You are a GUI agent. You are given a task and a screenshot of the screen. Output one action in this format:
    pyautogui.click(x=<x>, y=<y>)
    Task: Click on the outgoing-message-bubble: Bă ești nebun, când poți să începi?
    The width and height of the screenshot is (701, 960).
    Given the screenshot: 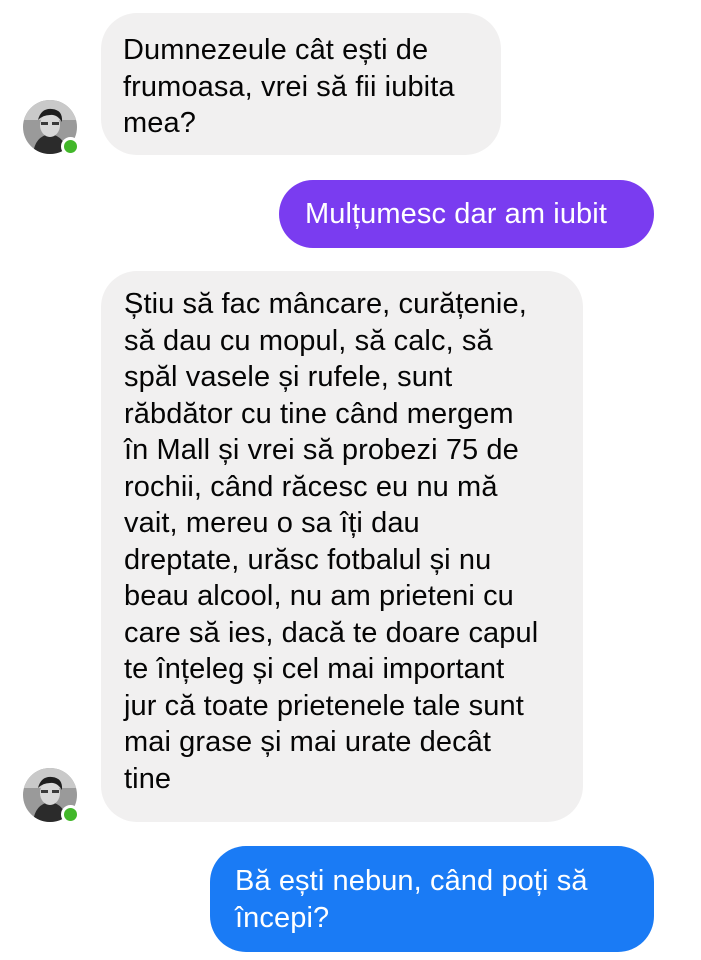 What is the action you would take?
    pyautogui.click(x=432, y=899)
    